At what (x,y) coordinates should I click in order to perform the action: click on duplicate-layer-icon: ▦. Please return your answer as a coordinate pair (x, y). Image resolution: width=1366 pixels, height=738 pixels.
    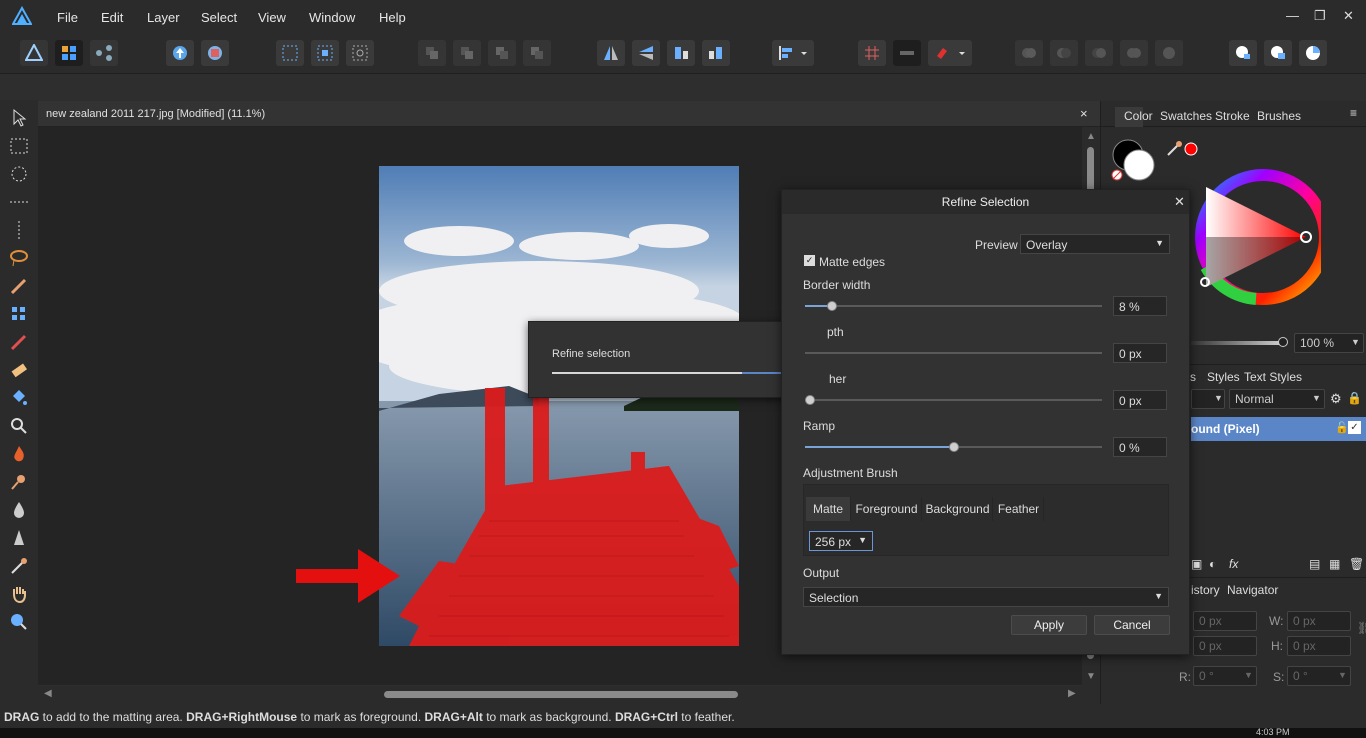
    Looking at the image, I should click on (1334, 564).